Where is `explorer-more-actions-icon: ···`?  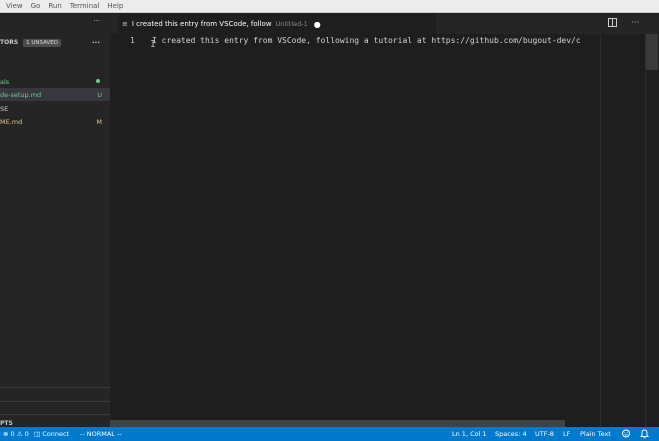
explorer-more-actions-icon: ··· is located at coordinates (96, 21).